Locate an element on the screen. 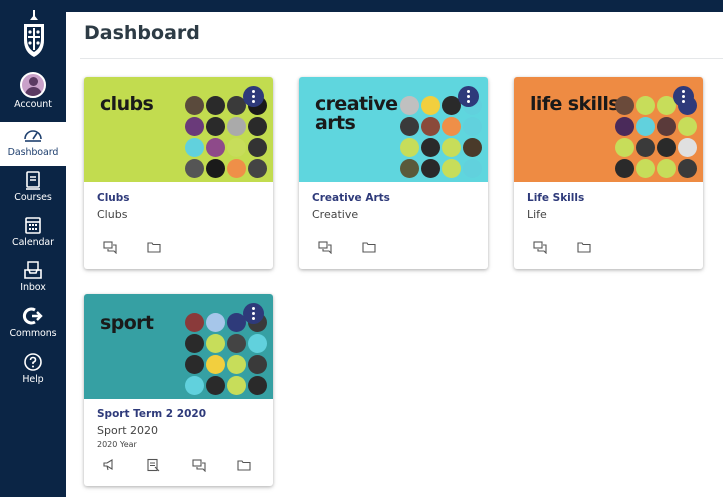 Image resolution: width=723 pixels, height=497 pixels. dashboard-icon is located at coordinates (33, 136).